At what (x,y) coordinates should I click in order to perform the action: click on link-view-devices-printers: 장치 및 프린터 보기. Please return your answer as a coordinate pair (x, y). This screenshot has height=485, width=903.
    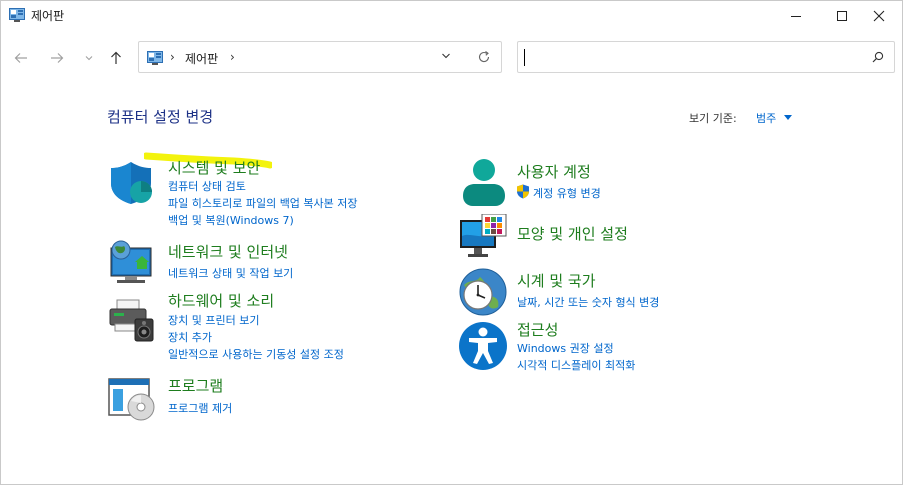
    Looking at the image, I should click on (213, 320).